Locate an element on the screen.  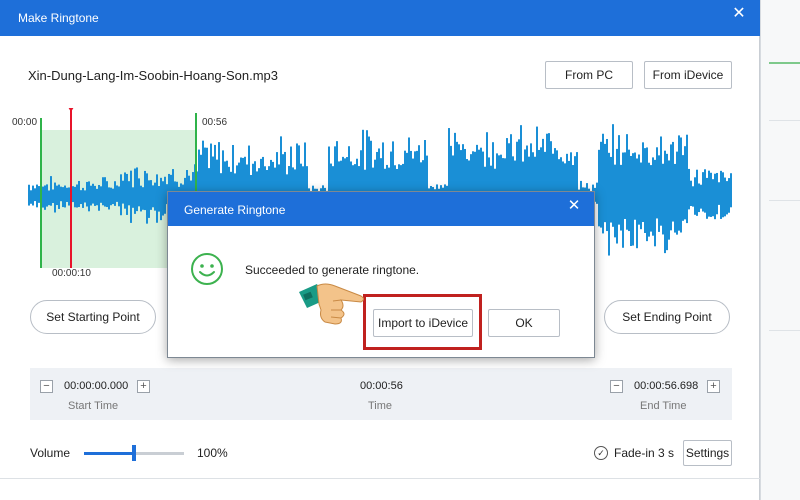
fade-in-checkbox: ✓ is located at coordinates (601, 453).